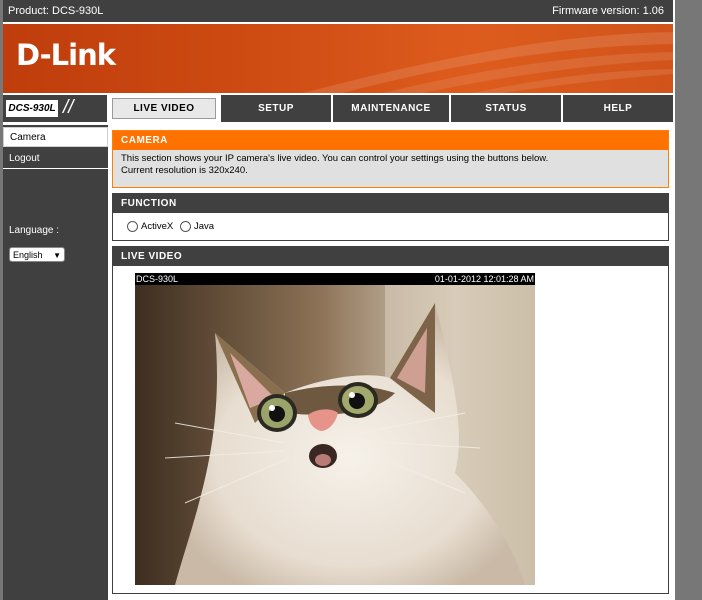 Image resolution: width=702 pixels, height=600 pixels. Describe the element at coordinates (390, 256) in the screenshot. I see `live-video-title: LIVE VIDEO` at that location.